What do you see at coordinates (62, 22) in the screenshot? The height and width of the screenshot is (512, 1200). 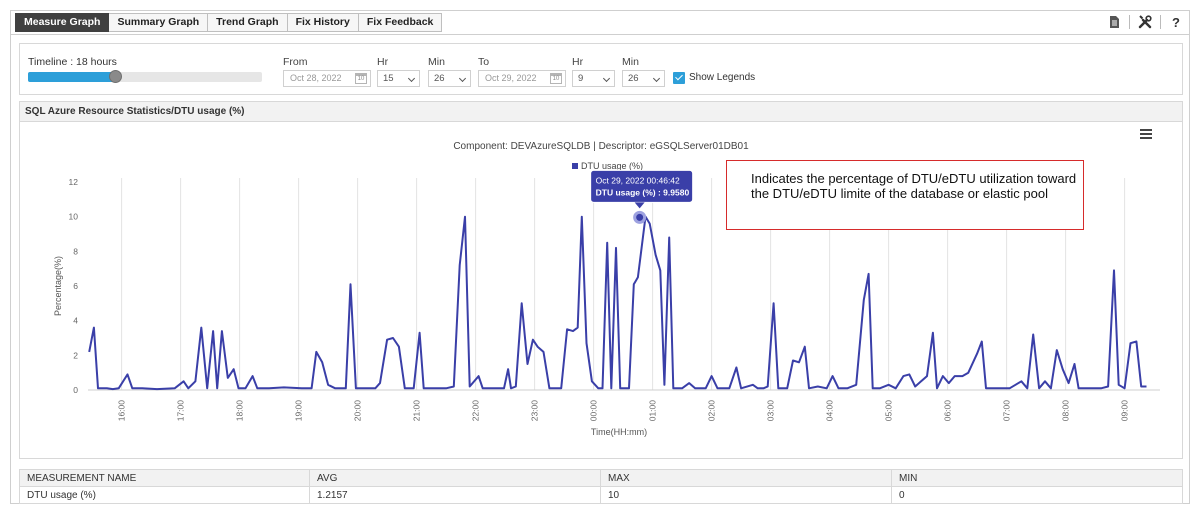 I see `tab-measure-graph: Measure Graph` at bounding box center [62, 22].